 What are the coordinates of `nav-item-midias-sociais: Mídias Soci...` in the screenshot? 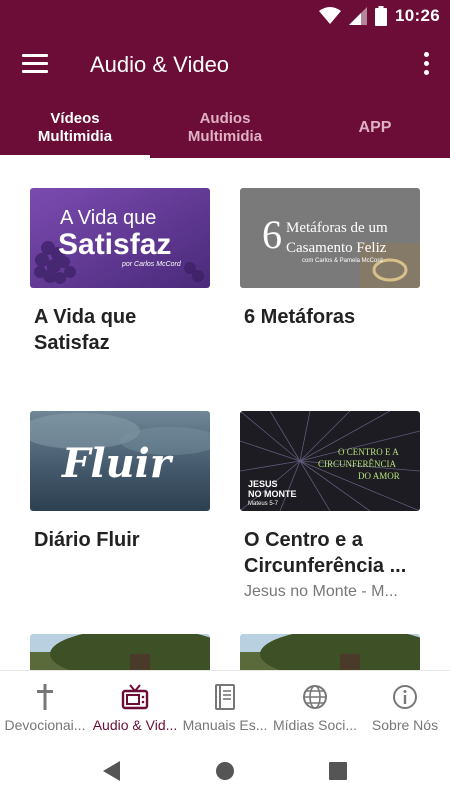 It's located at (315, 706).